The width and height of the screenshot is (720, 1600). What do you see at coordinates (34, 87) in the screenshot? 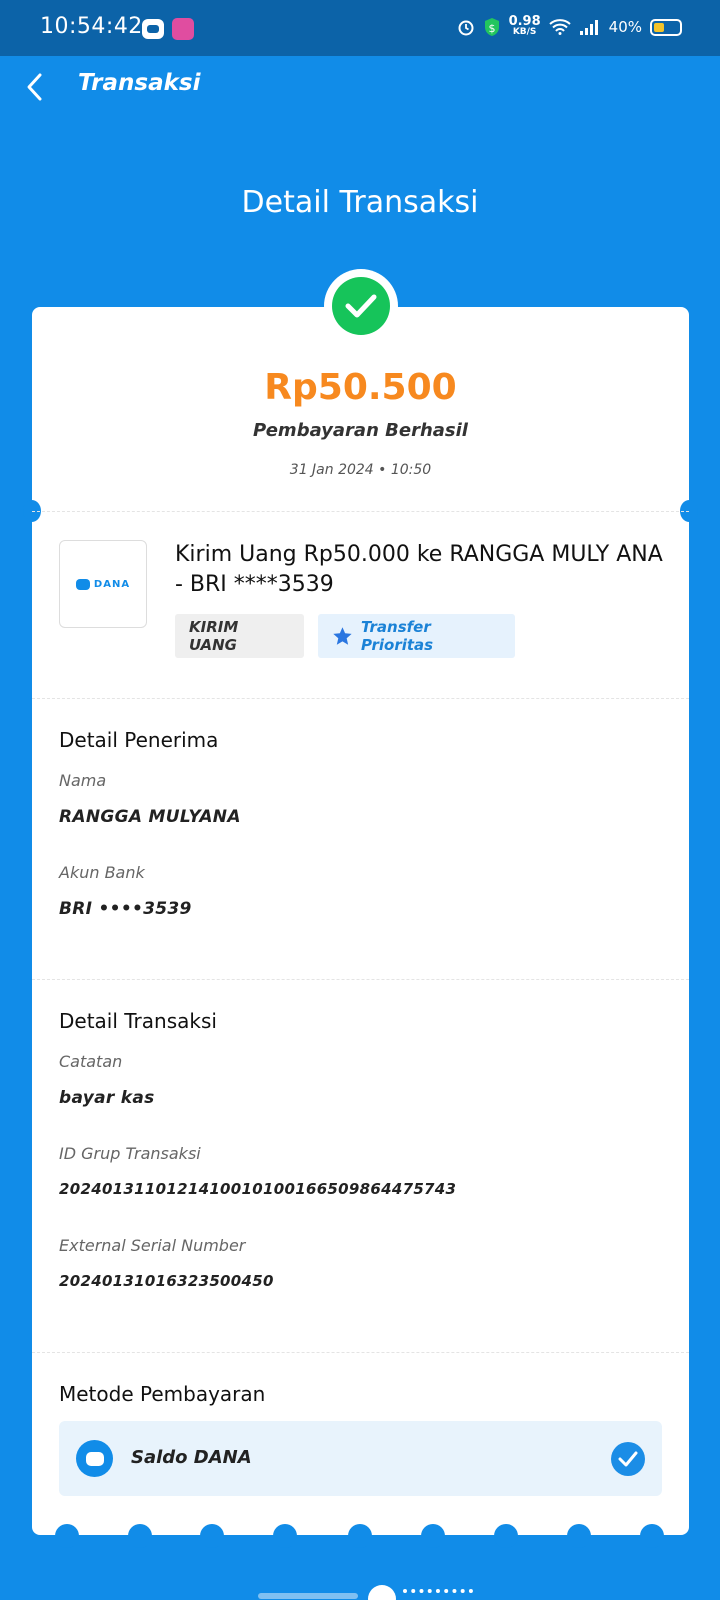
I see `chevron-left-icon` at bounding box center [34, 87].